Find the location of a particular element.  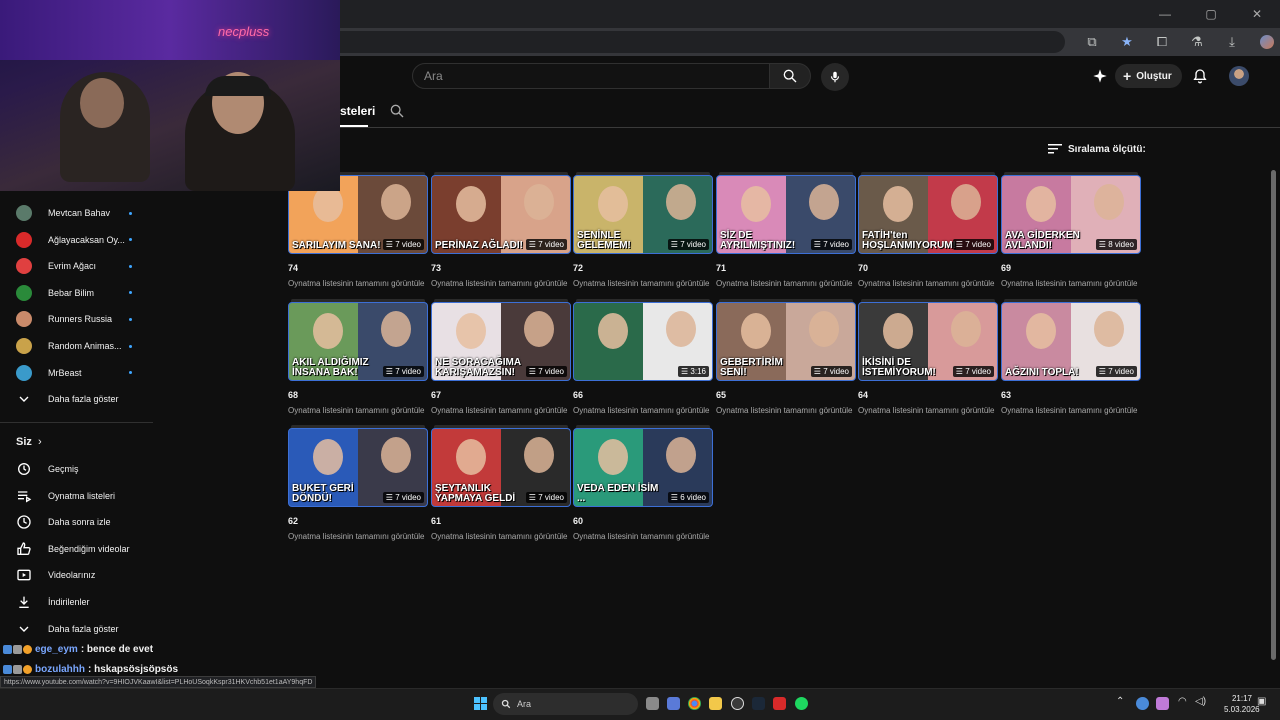

steam-icon is located at coordinates (758, 703).